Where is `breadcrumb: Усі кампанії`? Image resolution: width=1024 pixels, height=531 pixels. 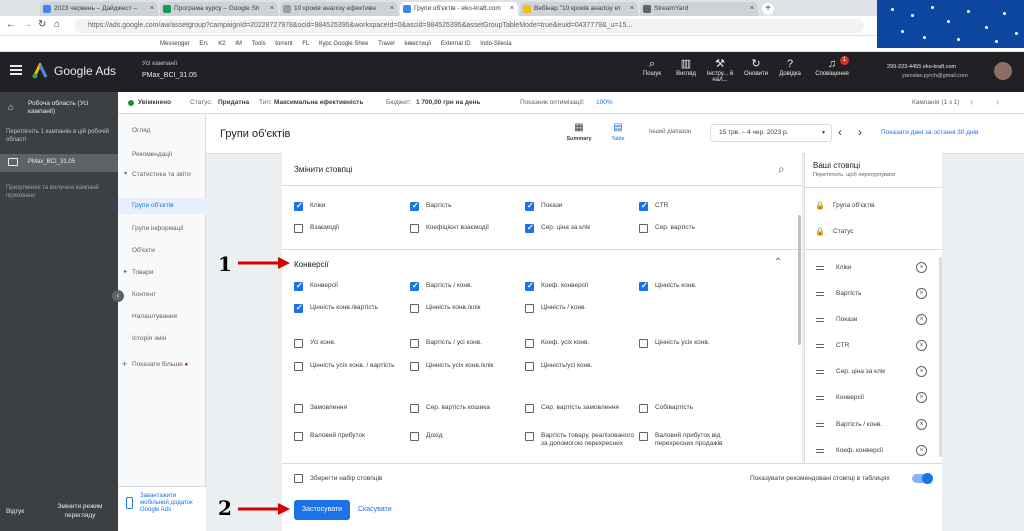
breadcrumb: Усі кампанії is located at coordinates (159, 63).